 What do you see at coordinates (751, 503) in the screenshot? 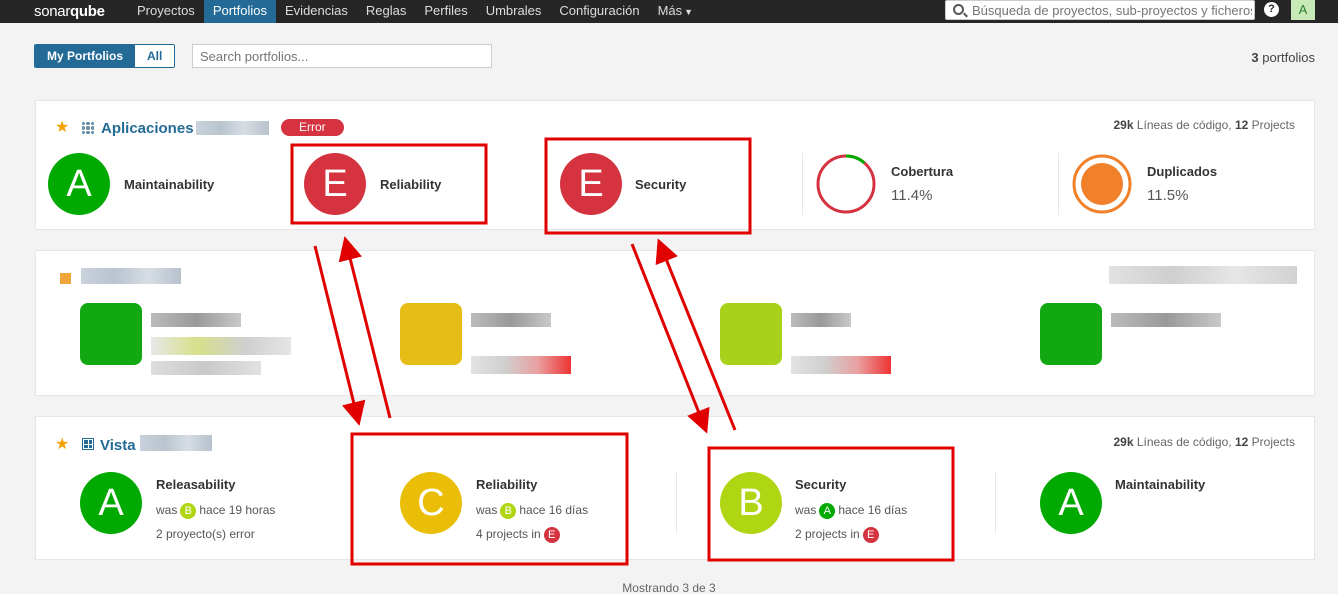
I see `security-rating: B` at bounding box center [751, 503].